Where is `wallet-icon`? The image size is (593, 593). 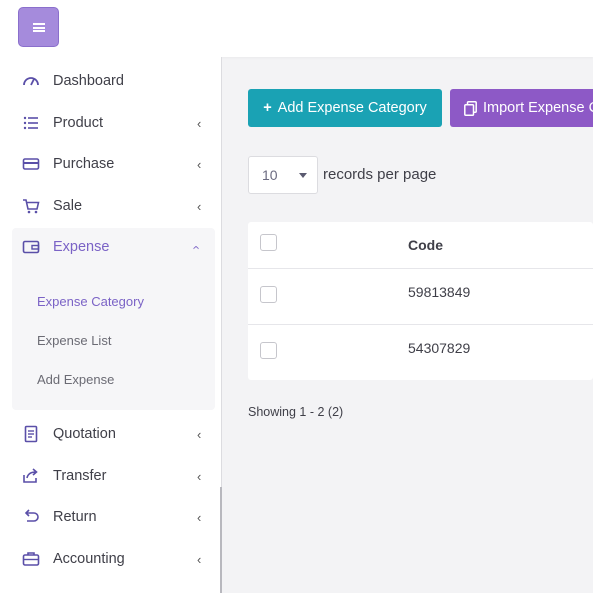 wallet-icon is located at coordinates (31, 247).